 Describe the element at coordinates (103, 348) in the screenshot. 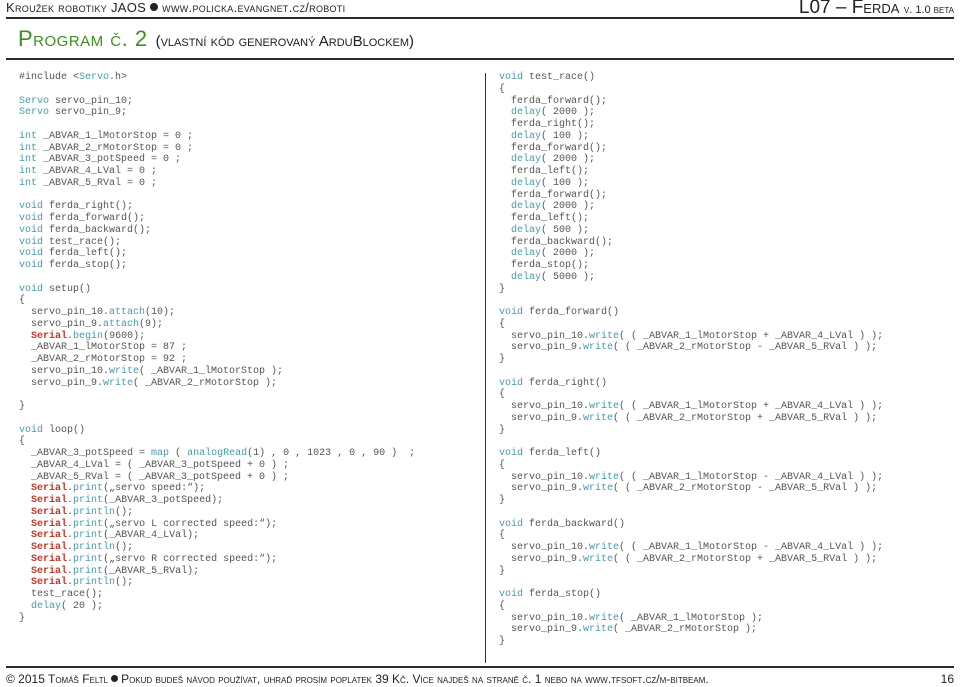

I see `code-left-line: _ABVAR_1_lMotorStop = 87 ;` at that location.